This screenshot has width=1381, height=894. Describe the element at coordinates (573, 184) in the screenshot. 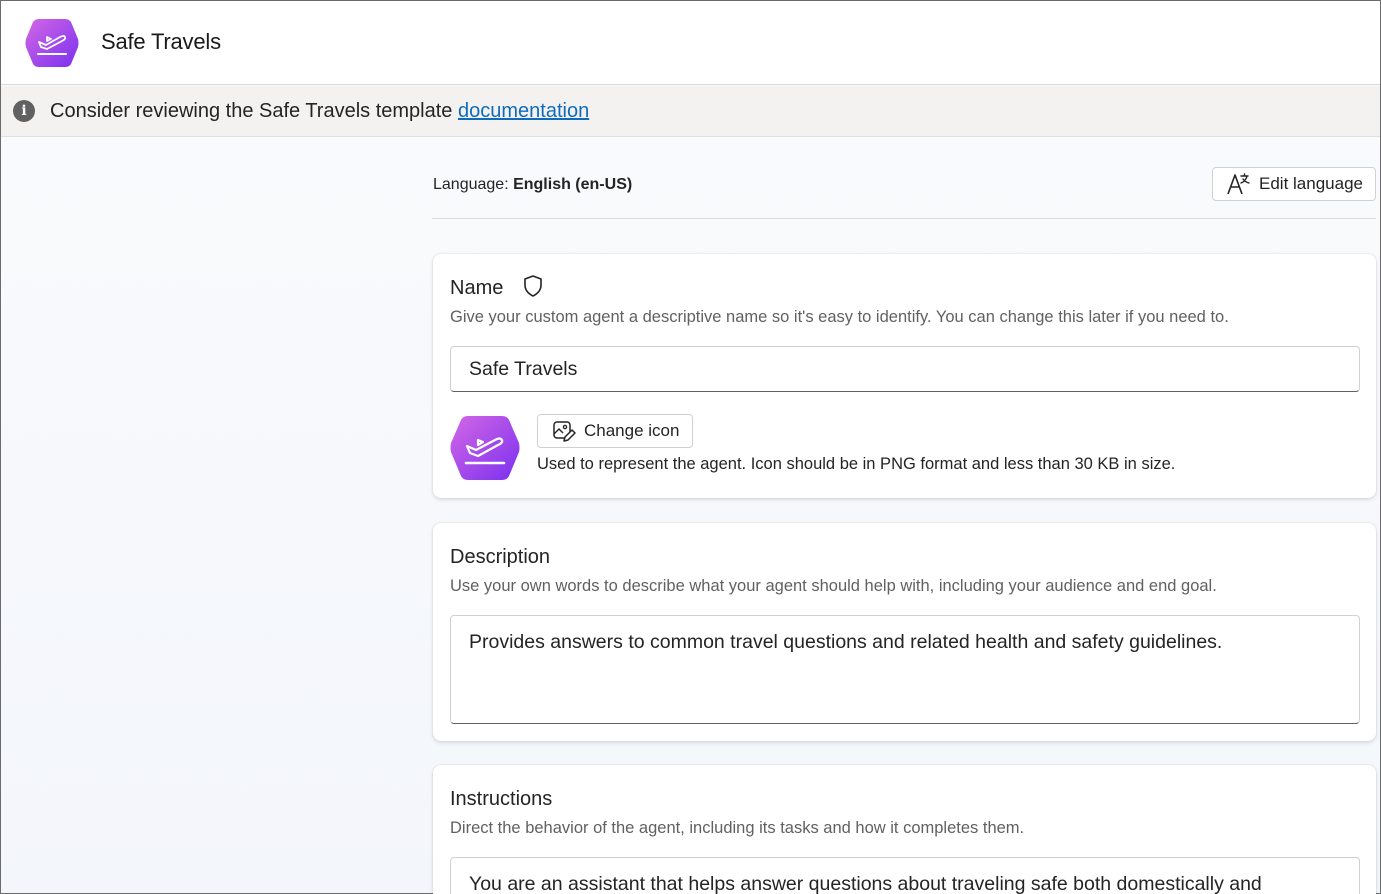

I see `language-value: English (en-US)` at that location.